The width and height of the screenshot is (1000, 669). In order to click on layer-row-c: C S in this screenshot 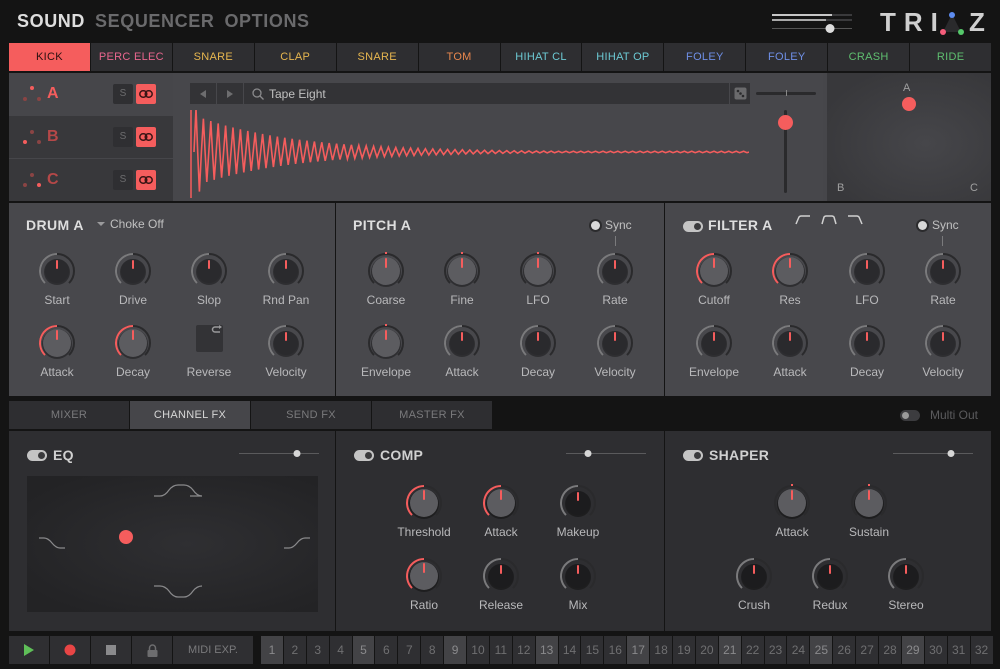, I will do `click(91, 180)`.